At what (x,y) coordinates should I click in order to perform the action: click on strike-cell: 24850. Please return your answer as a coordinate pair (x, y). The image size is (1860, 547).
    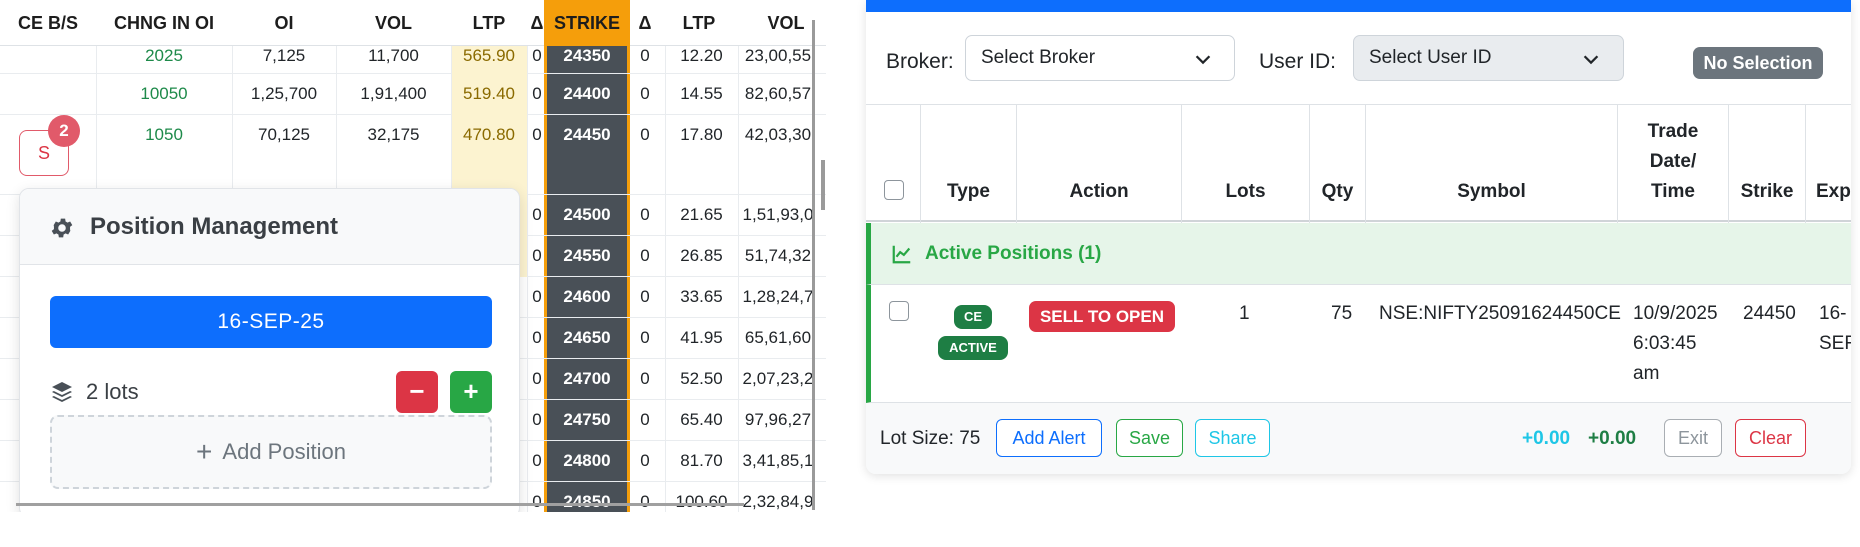
    Looking at the image, I should click on (587, 501).